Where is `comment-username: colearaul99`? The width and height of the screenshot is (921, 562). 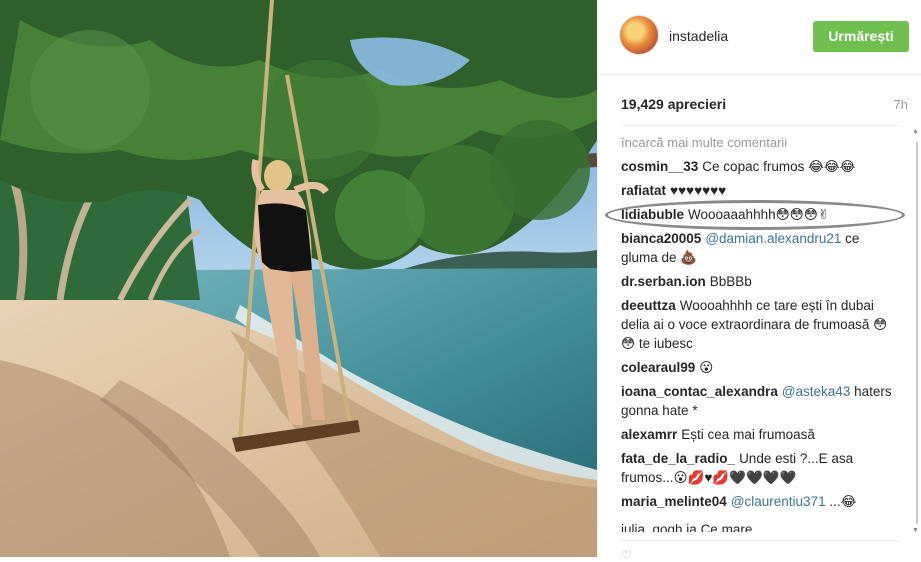 comment-username: colearaul99 is located at coordinates (658, 367).